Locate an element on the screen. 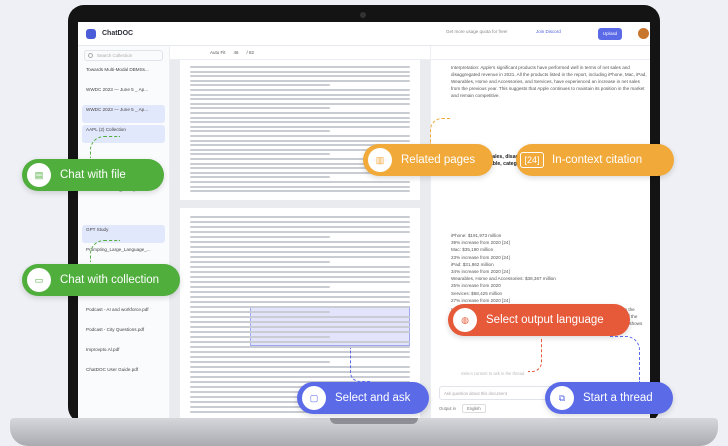 The height and width of the screenshot is (446, 728). search-input: Search Collection is located at coordinates (123, 55).